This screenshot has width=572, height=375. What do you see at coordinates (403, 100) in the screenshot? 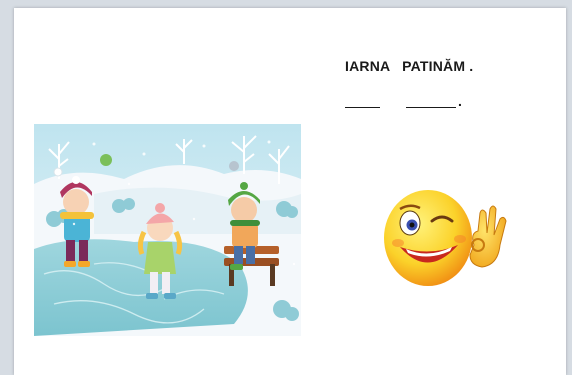
I see `answer-blanks: .` at bounding box center [403, 100].